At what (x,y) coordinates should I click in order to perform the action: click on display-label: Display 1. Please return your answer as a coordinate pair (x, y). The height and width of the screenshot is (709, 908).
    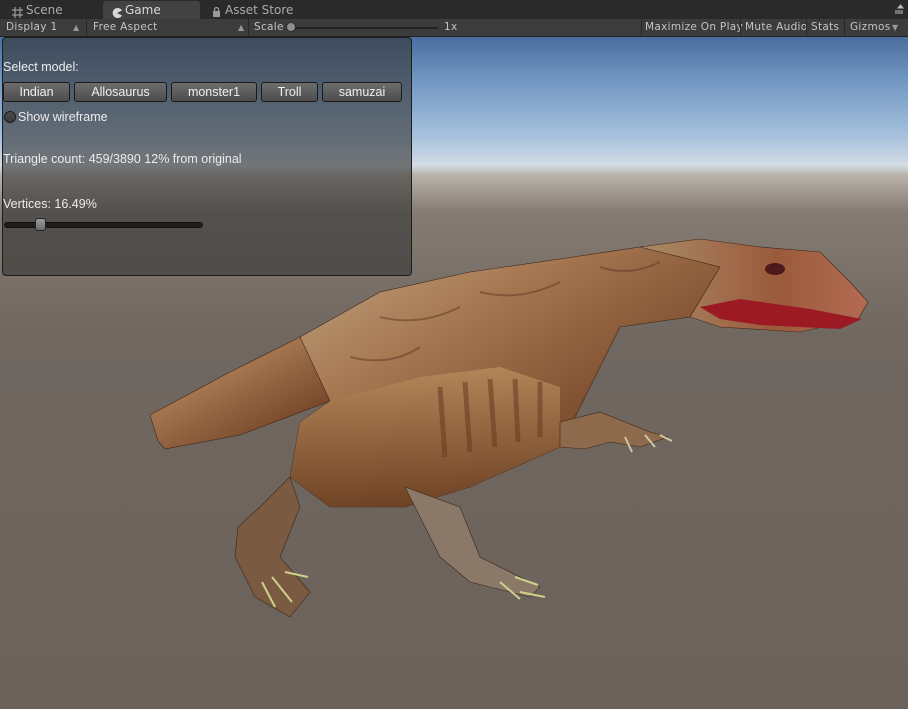
    Looking at the image, I should click on (32, 27).